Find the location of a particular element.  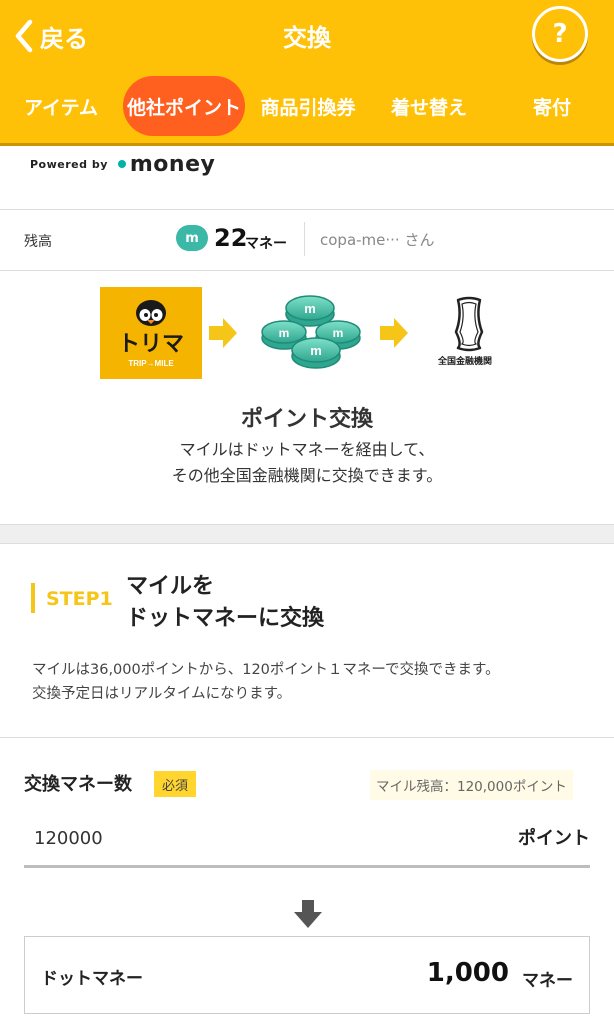

tab-item: アイテム is located at coordinates (61, 106).